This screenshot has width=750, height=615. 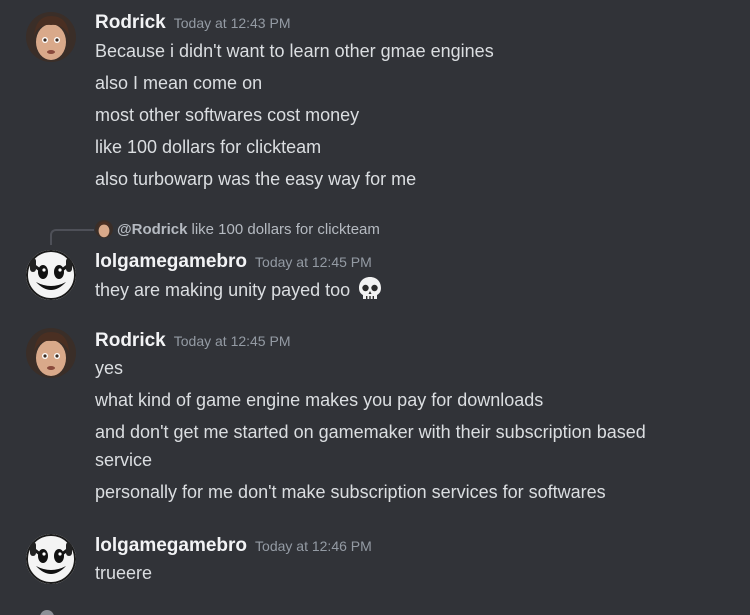 I want to click on timestamp: Today at 12:43 PM, so click(x=232, y=23).